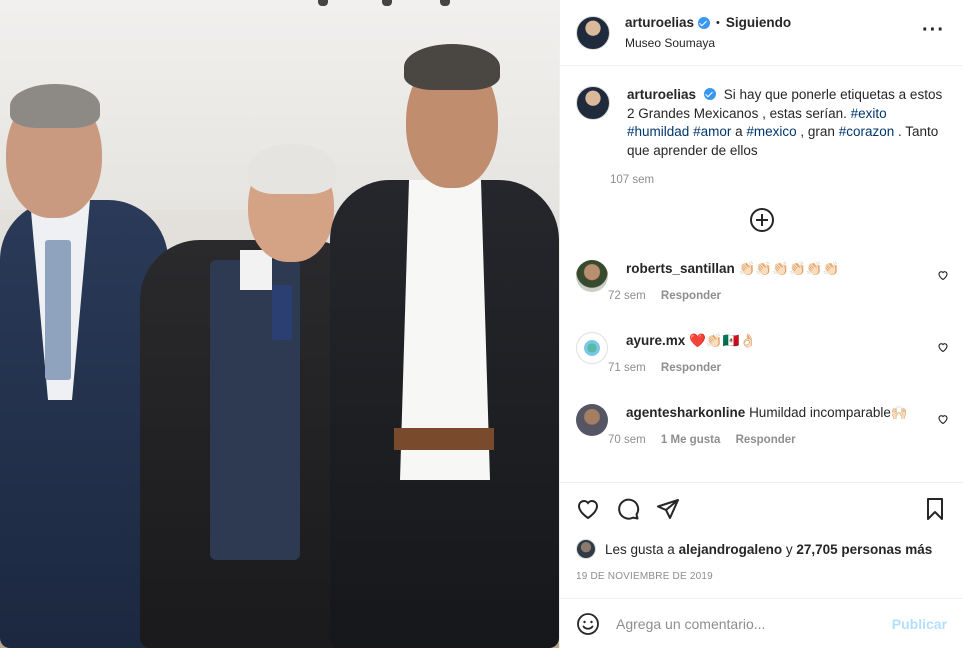  Describe the element at coordinates (723, 340) in the screenshot. I see `comment-text: ❤️👏🏻🇲🇽👌🏻` at that location.